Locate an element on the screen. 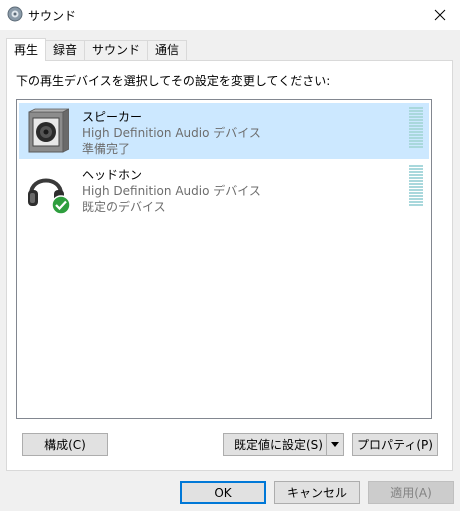  instruction-text: 下の再生デバイスを選択してその設定を変更してください: is located at coordinates (173, 81).